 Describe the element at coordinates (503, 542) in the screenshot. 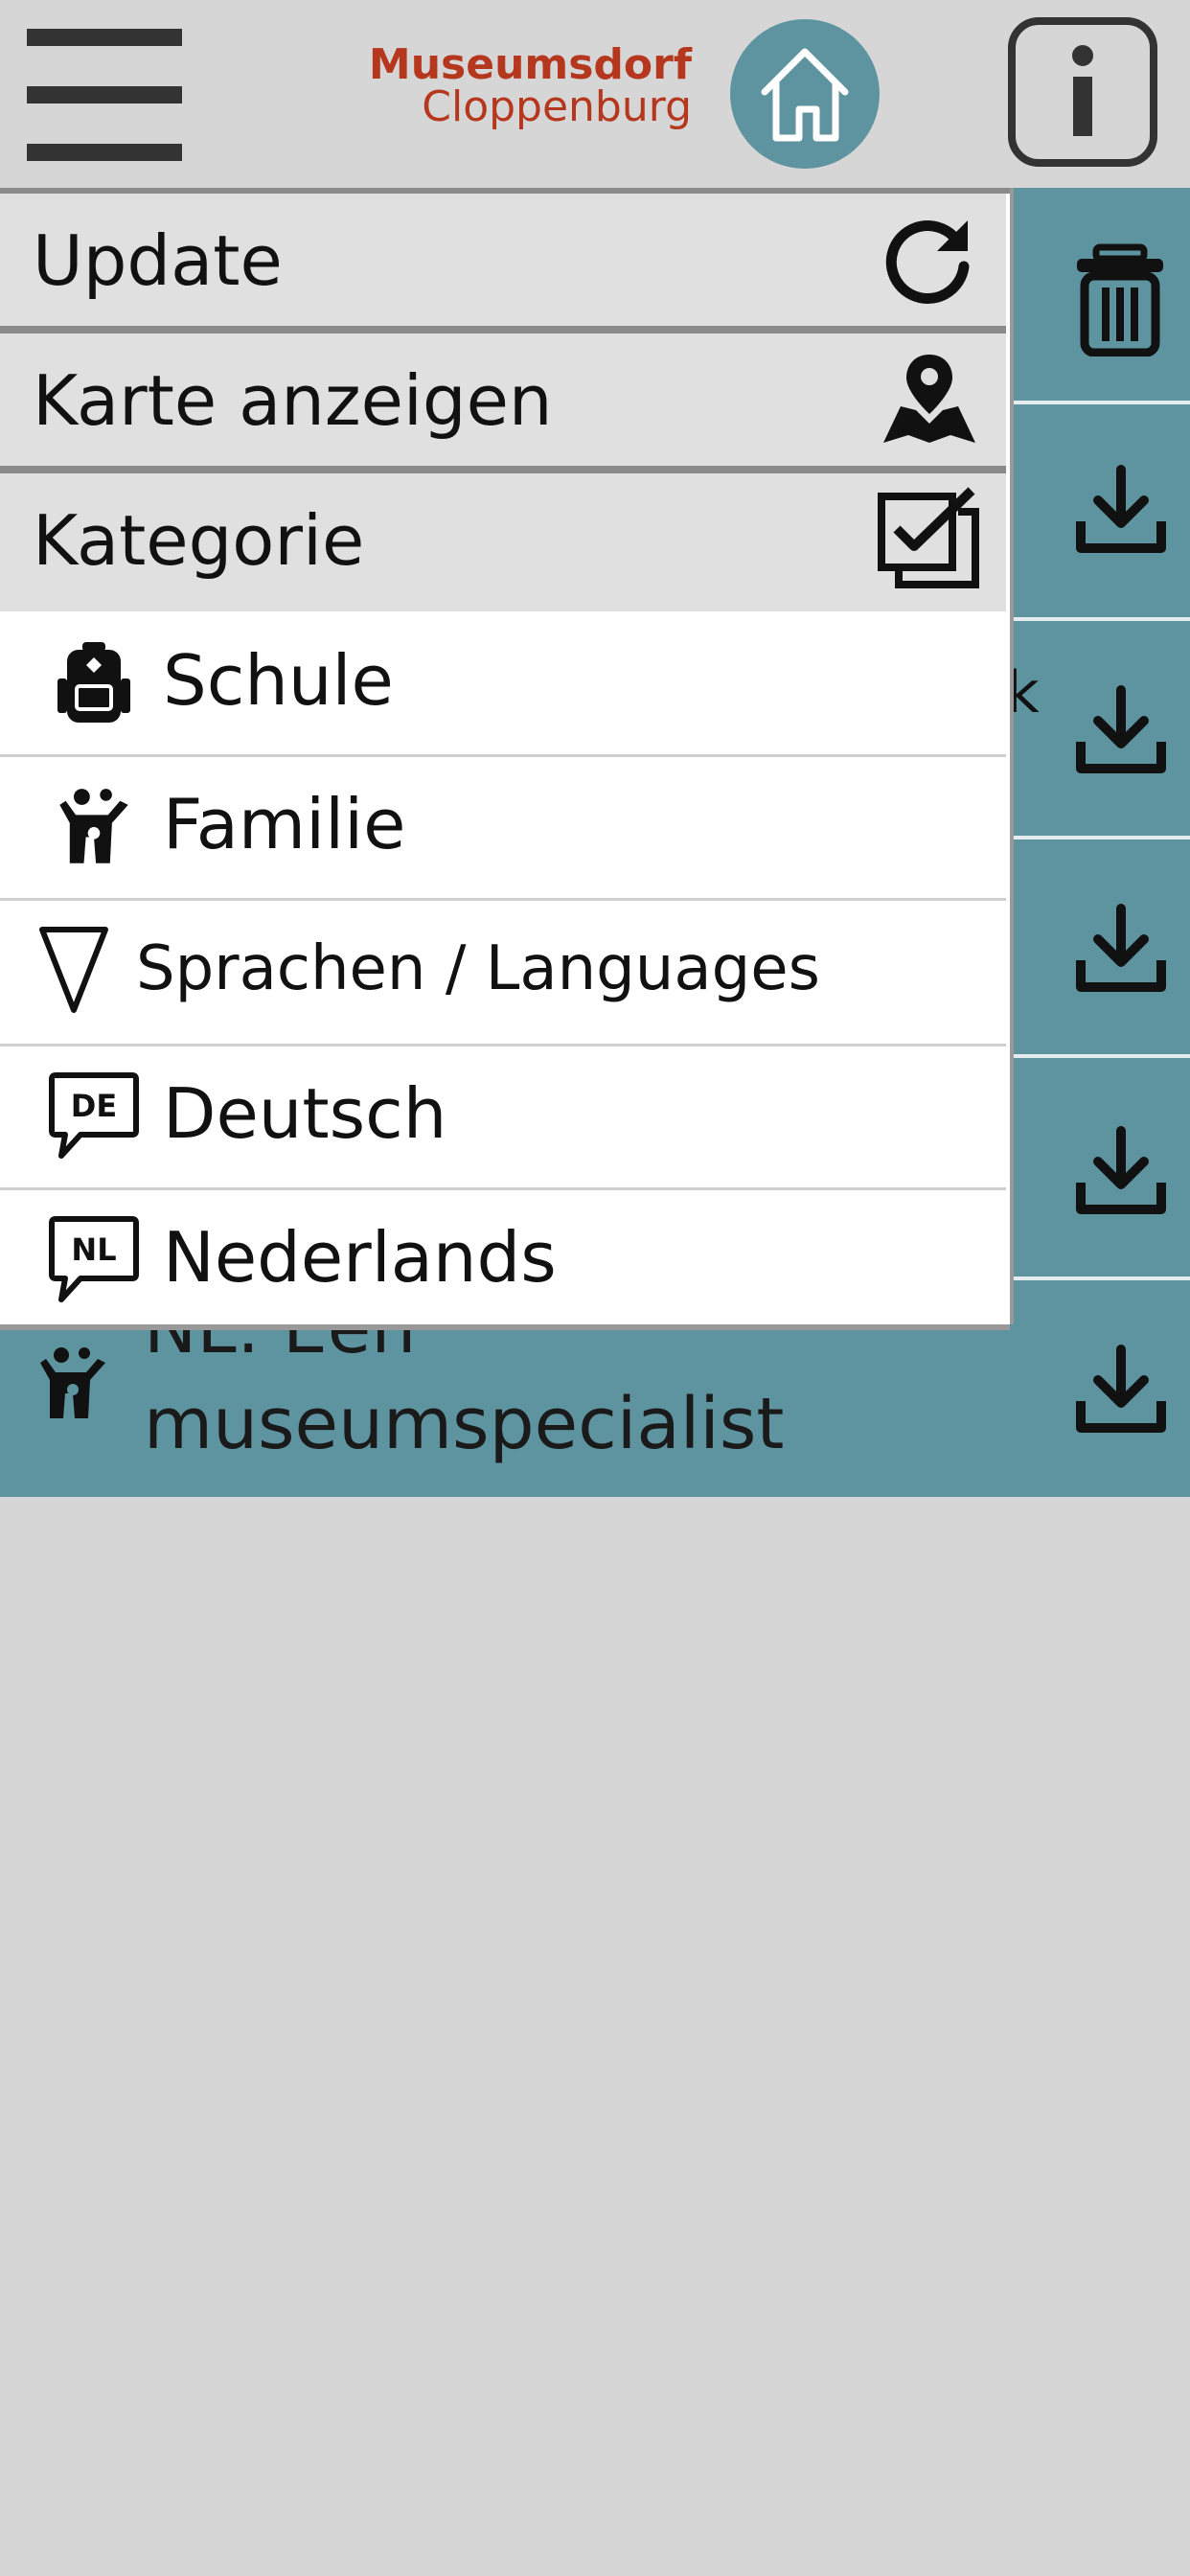

I see `menu-category: Kategorie` at that location.